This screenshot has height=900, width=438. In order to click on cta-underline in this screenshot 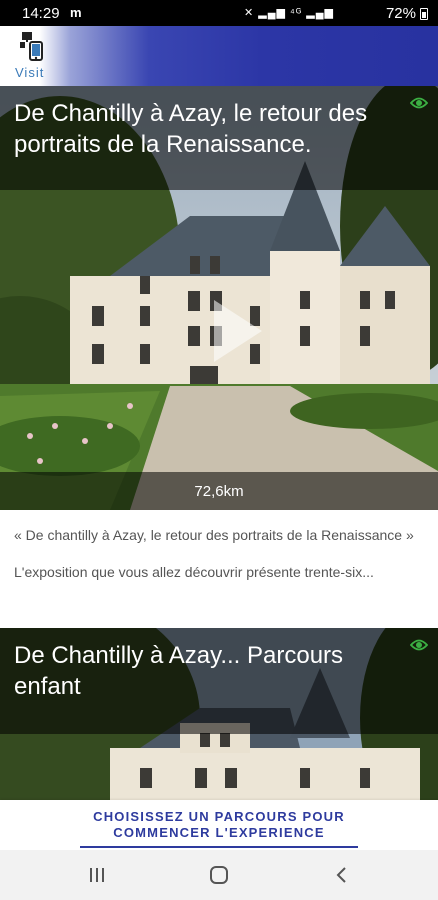, I will do `click(219, 847)`.